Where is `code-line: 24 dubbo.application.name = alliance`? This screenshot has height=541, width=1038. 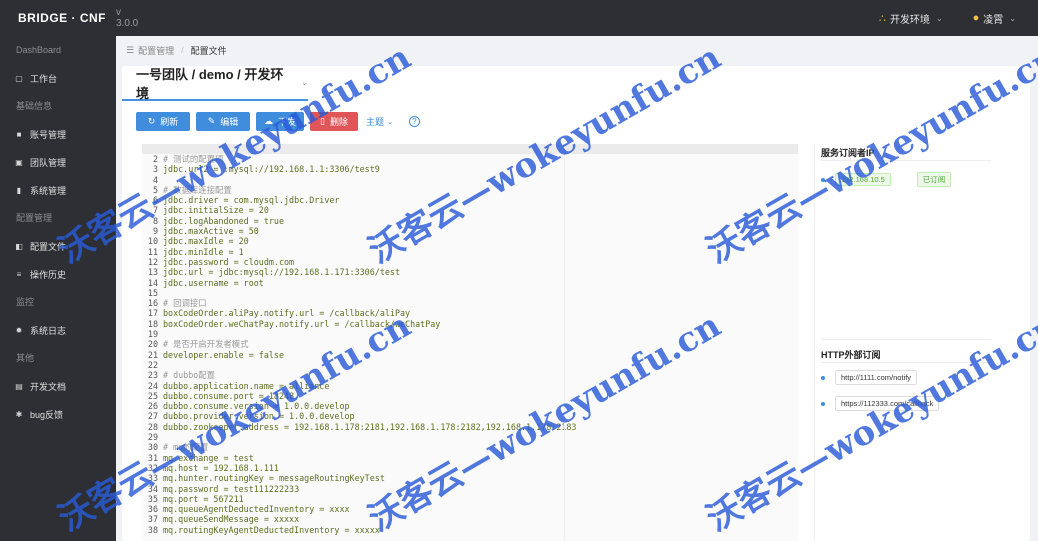 code-line: 24 dubbo.application.name = alliance is located at coordinates (470, 386).